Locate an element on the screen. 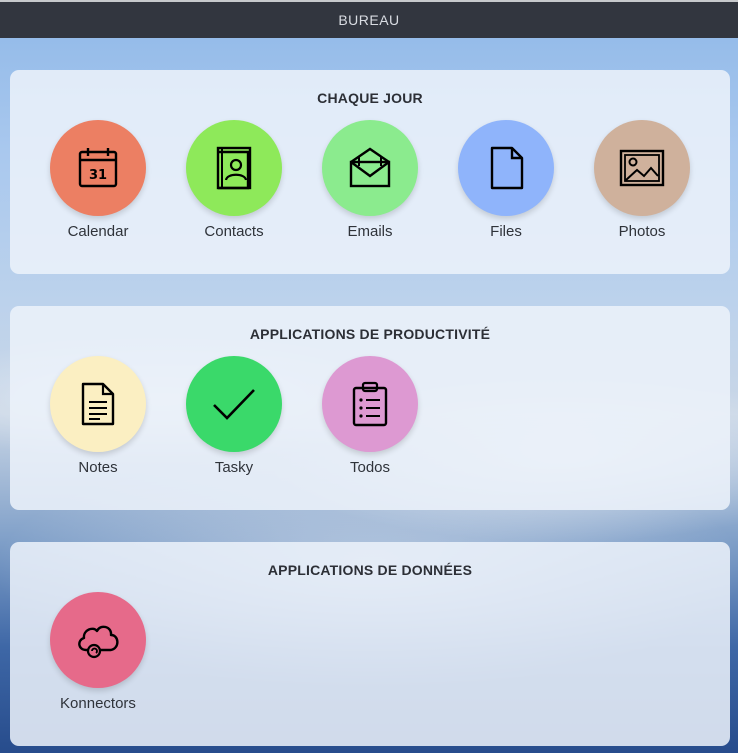 The image size is (738, 753). app-tasky: Tasky is located at coordinates (234, 416).